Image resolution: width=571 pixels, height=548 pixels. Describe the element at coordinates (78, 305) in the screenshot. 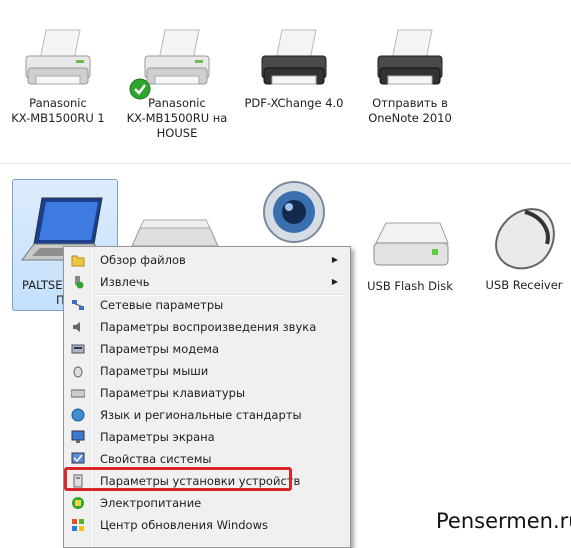

I see `network-icon` at that location.